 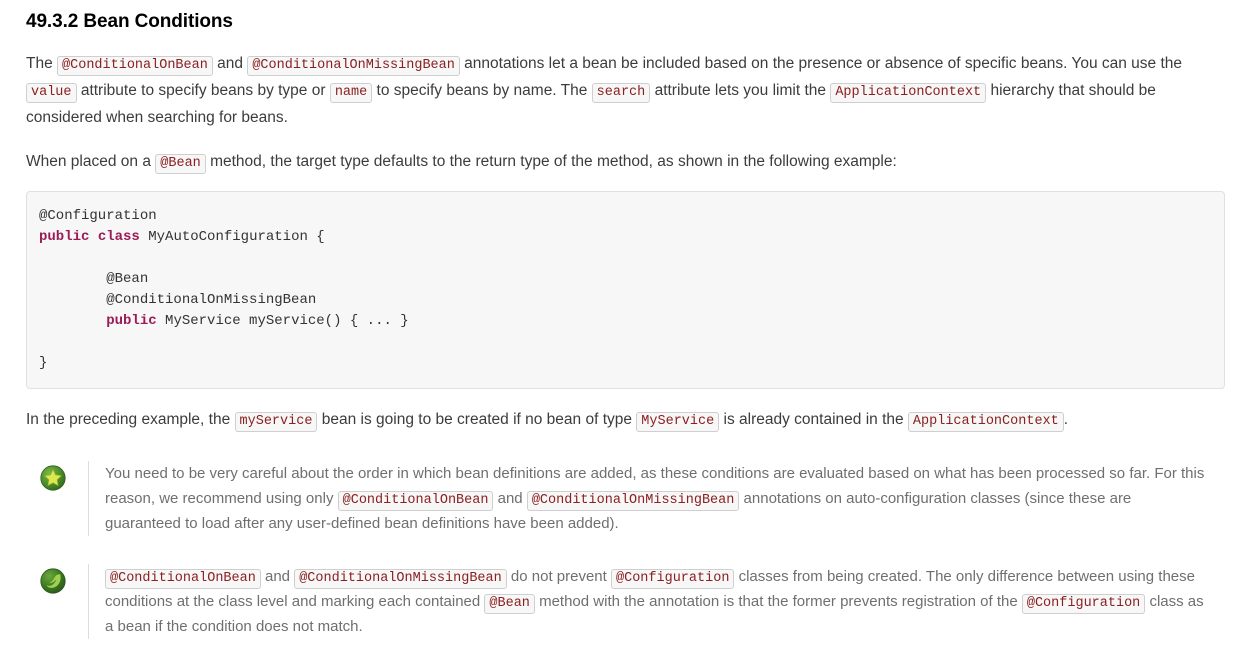 I want to click on inline-code-conditional-on-bean-tip: @ConditionalOnBean, so click(x=415, y=501).